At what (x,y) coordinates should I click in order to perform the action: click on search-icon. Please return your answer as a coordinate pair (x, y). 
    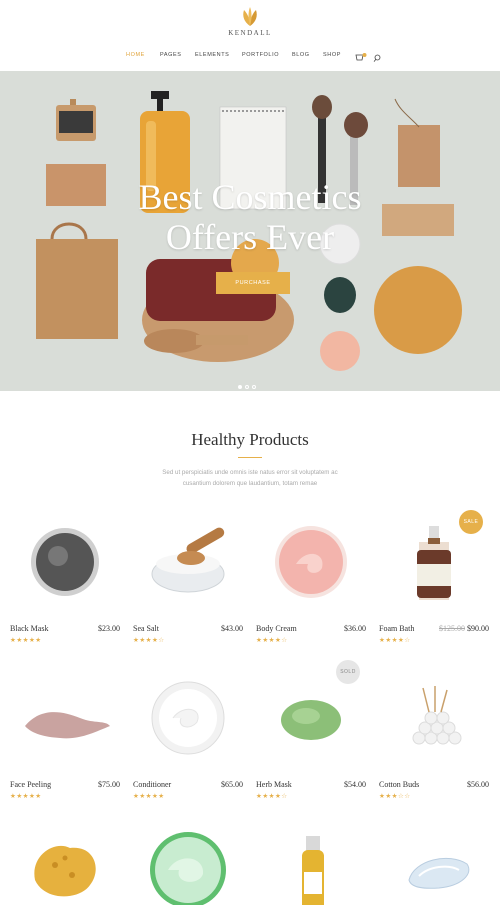
    Looking at the image, I should click on (377, 59).